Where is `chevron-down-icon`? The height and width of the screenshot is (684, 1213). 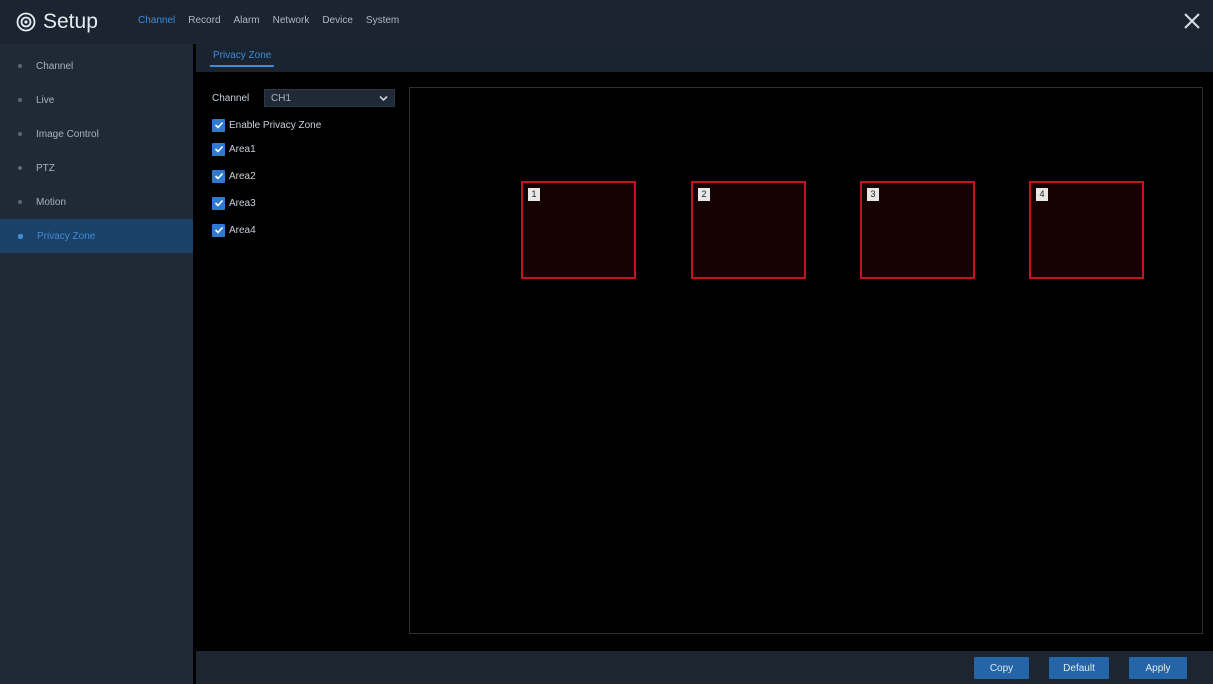
chevron-down-icon is located at coordinates (383, 98).